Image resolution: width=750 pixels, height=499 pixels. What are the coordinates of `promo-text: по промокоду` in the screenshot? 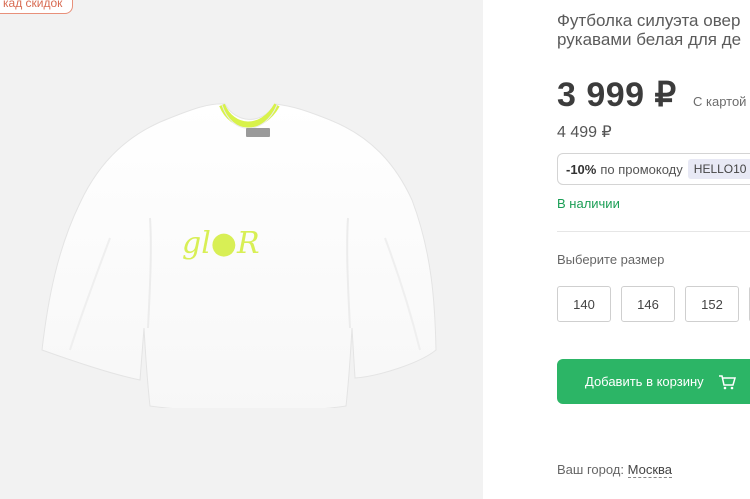 It's located at (641, 169).